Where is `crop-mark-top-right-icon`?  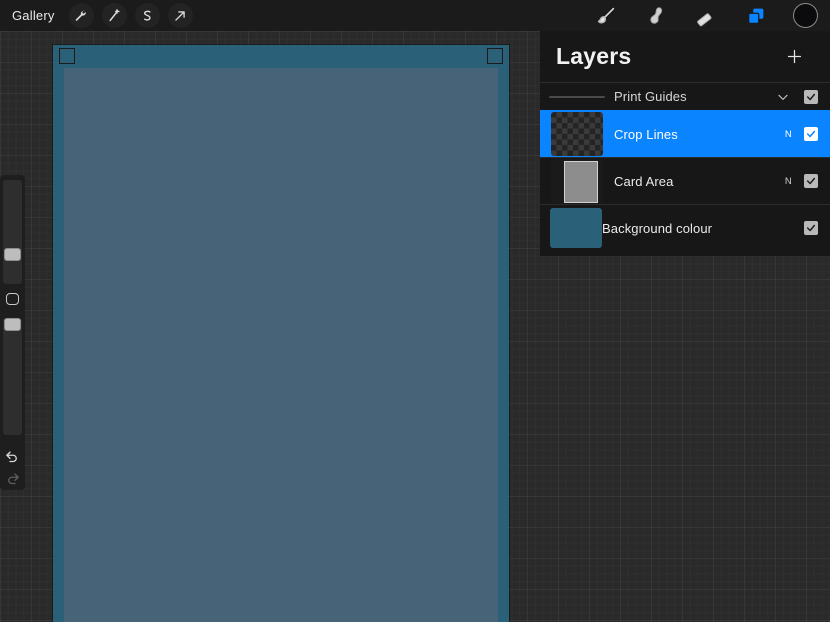 crop-mark-top-right-icon is located at coordinates (495, 56).